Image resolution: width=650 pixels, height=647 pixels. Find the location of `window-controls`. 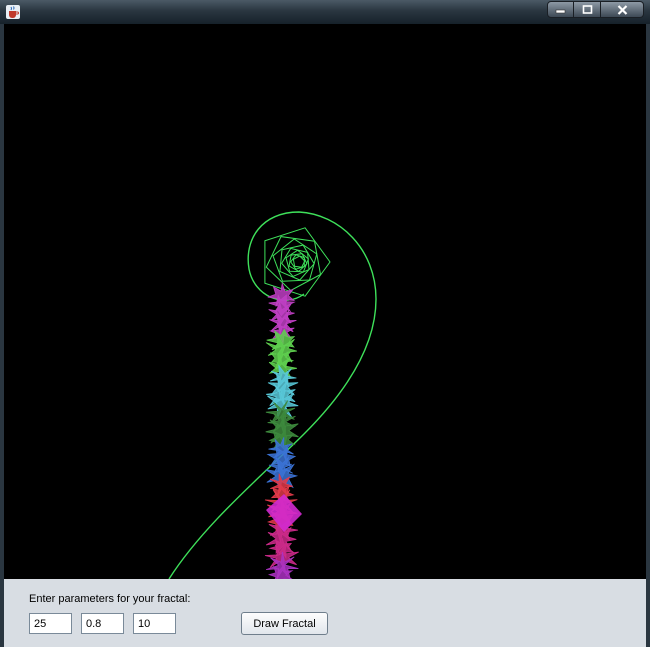

window-controls is located at coordinates (595, 9).